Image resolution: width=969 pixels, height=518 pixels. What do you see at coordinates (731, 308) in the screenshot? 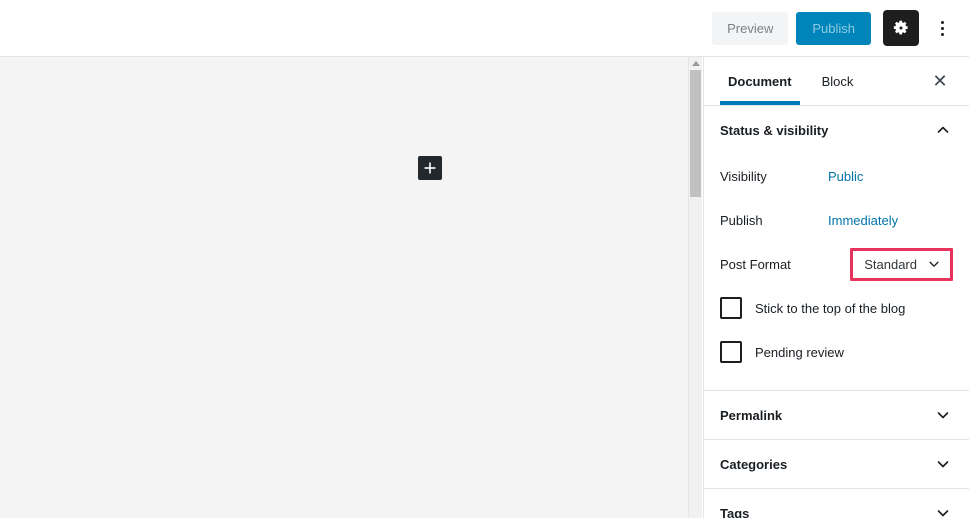
I see `sticky-checkbox` at bounding box center [731, 308].